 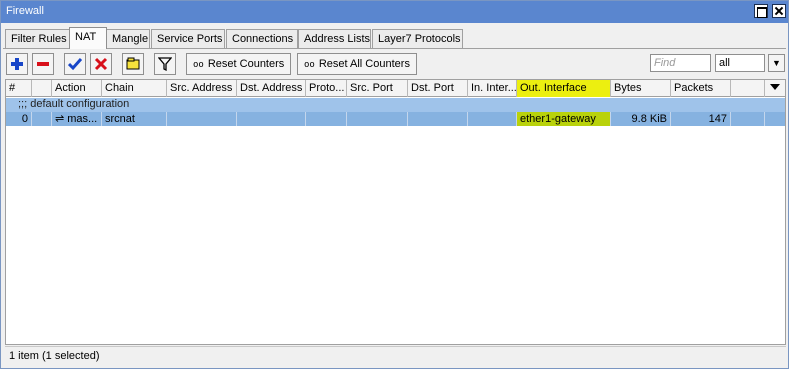 What do you see at coordinates (394, 48) in the screenshot?
I see `tab-divider` at bounding box center [394, 48].